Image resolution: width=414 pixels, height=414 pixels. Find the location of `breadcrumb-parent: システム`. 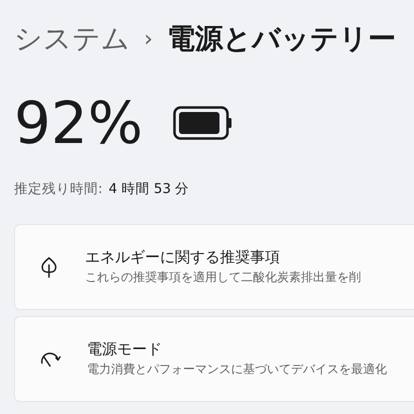

breadcrumb-parent: システム is located at coordinates (72, 39).